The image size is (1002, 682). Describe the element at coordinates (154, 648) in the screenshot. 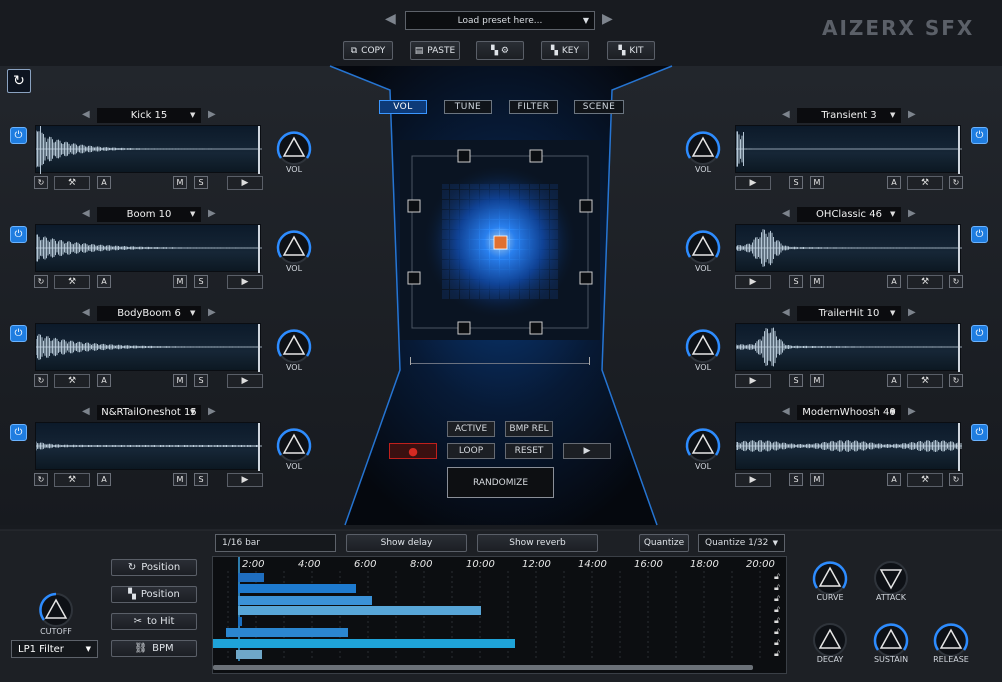

I see `bpm-button: ⛓ BPM` at that location.